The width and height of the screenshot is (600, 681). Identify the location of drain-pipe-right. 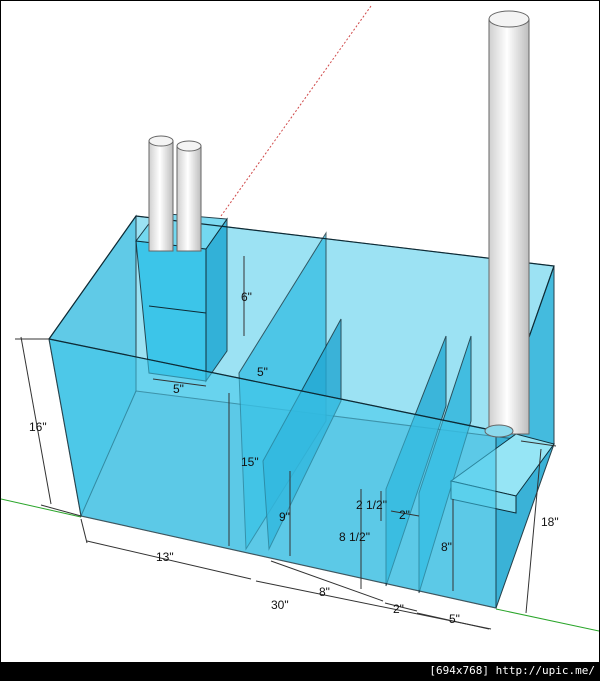
(189, 196).